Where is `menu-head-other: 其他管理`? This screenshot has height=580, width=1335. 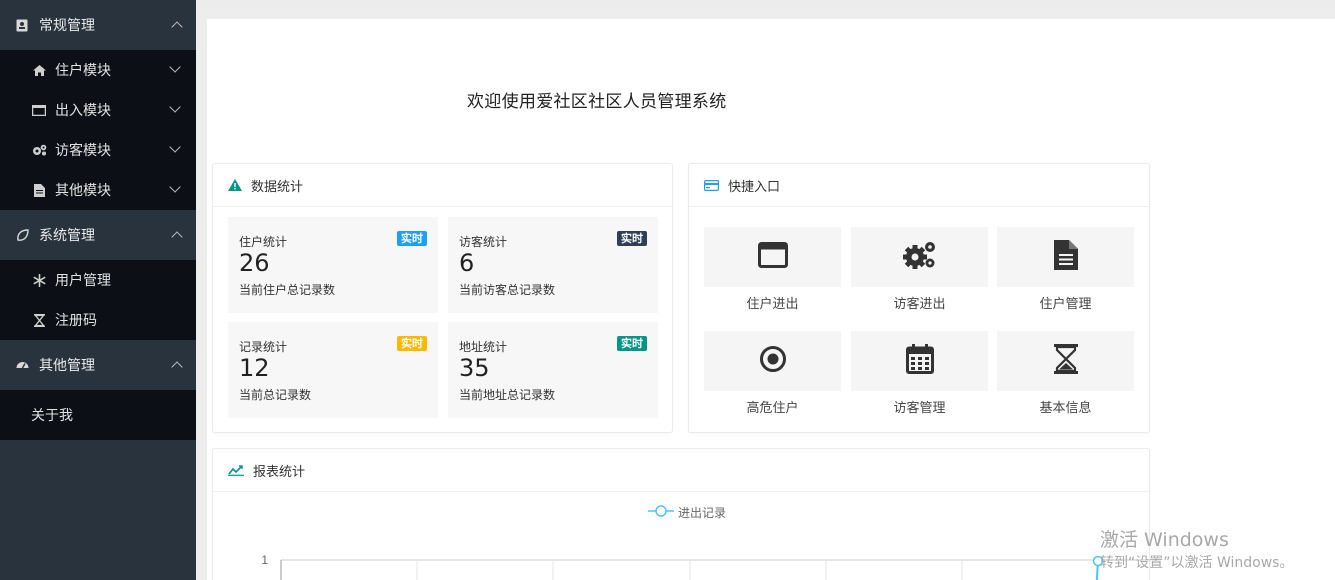
menu-head-other: 其他管理 is located at coordinates (98, 365).